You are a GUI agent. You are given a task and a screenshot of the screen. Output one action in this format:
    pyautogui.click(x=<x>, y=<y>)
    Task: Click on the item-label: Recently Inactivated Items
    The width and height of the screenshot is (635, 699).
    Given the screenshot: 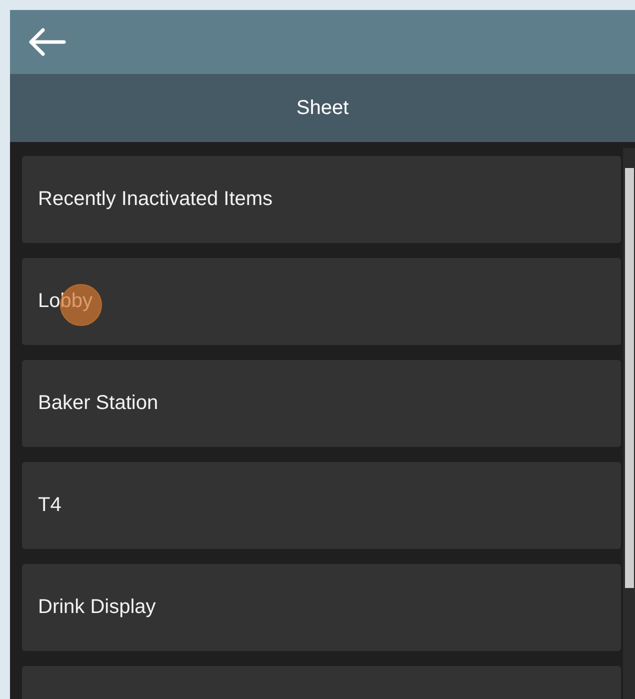 What is the action you would take?
    pyautogui.click(x=155, y=199)
    